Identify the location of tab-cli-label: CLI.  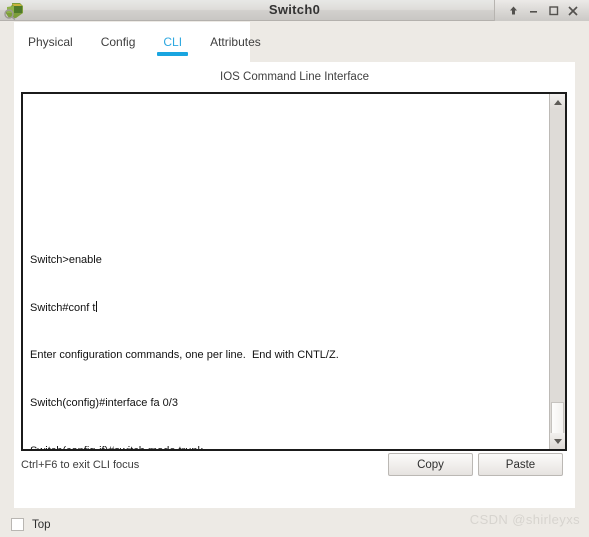
(173, 42).